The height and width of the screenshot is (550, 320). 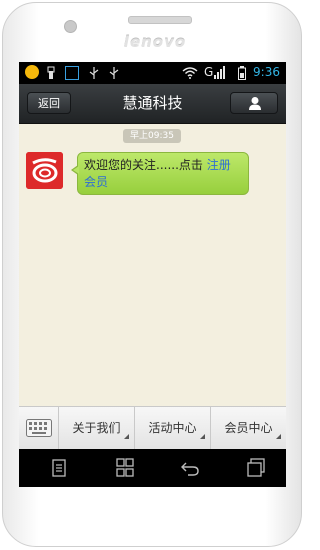 I want to click on app-icon, so click(x=72, y=73).